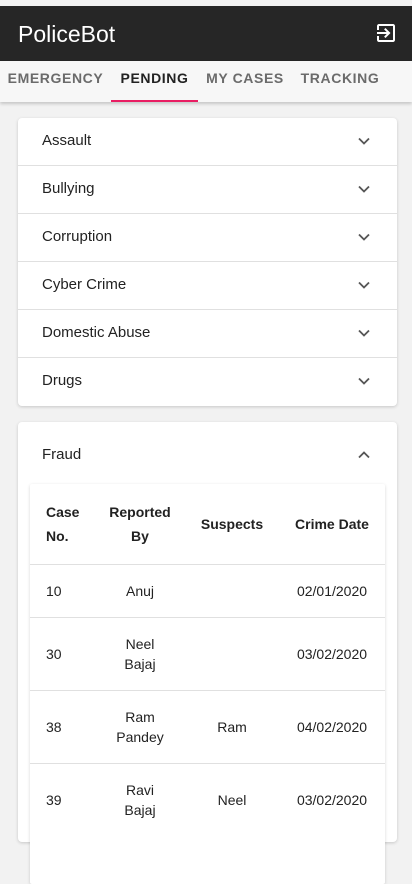 This screenshot has height=884, width=412. What do you see at coordinates (54, 654) in the screenshot?
I see `cell-case-no: 30` at bounding box center [54, 654].